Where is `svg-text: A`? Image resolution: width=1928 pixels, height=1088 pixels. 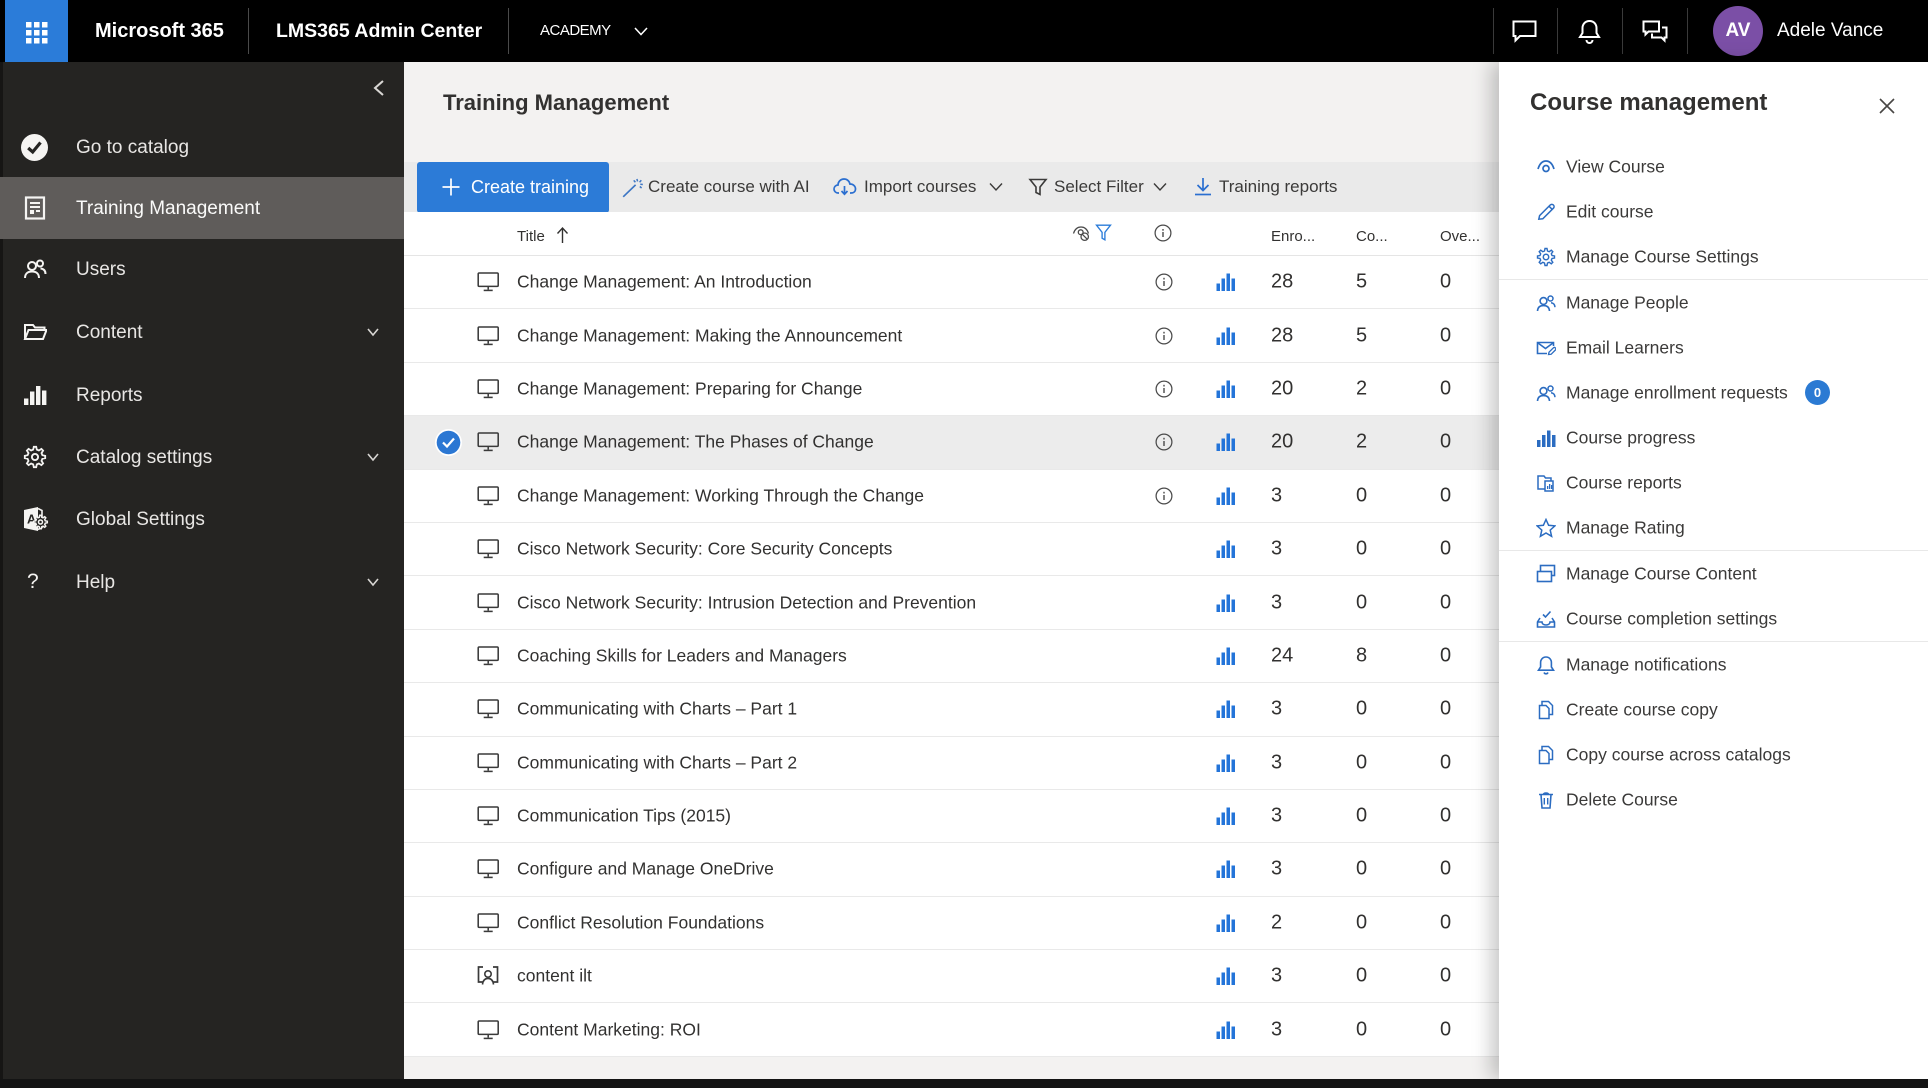 svg-text: A is located at coordinates (31, 520).